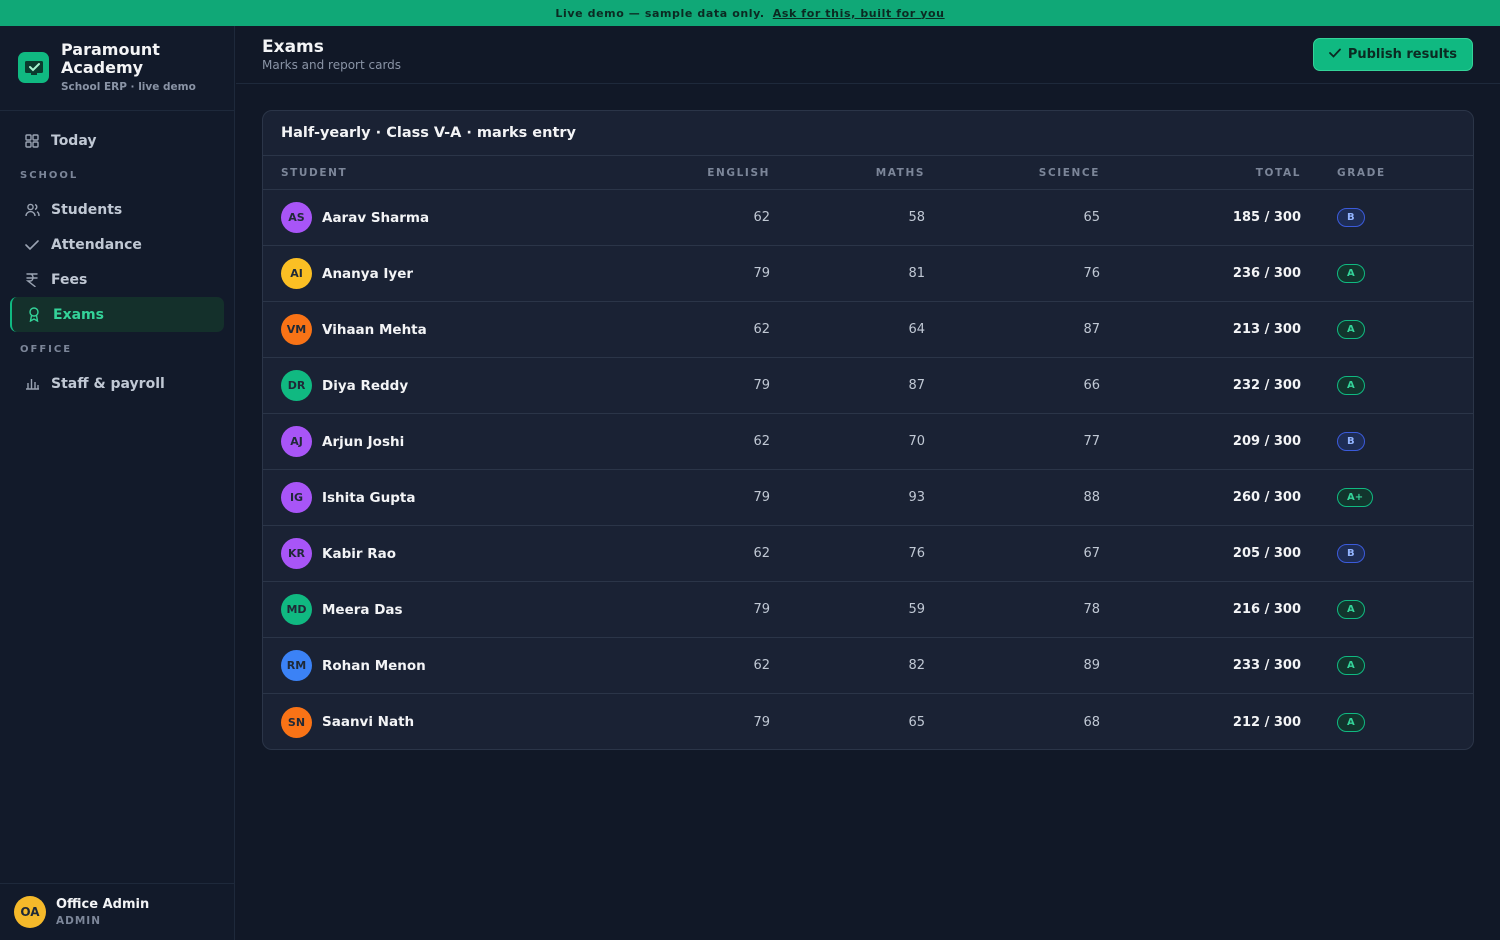 This screenshot has height=940, width=1500. I want to click on science-mark: 65, so click(1012, 217).